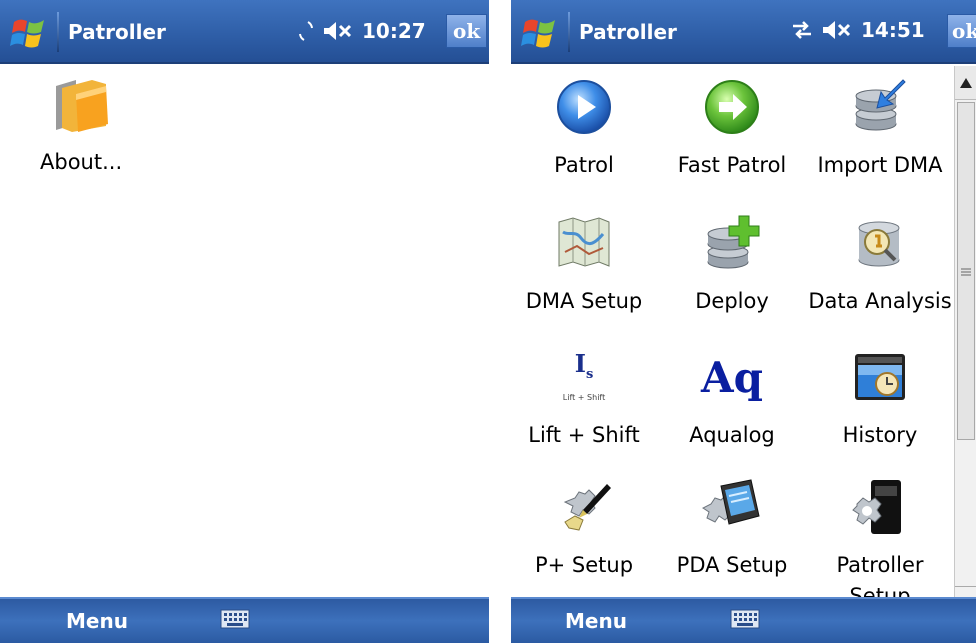  Describe the element at coordinates (732, 277) in the screenshot. I see `tile-deploy: Deploy` at that location.